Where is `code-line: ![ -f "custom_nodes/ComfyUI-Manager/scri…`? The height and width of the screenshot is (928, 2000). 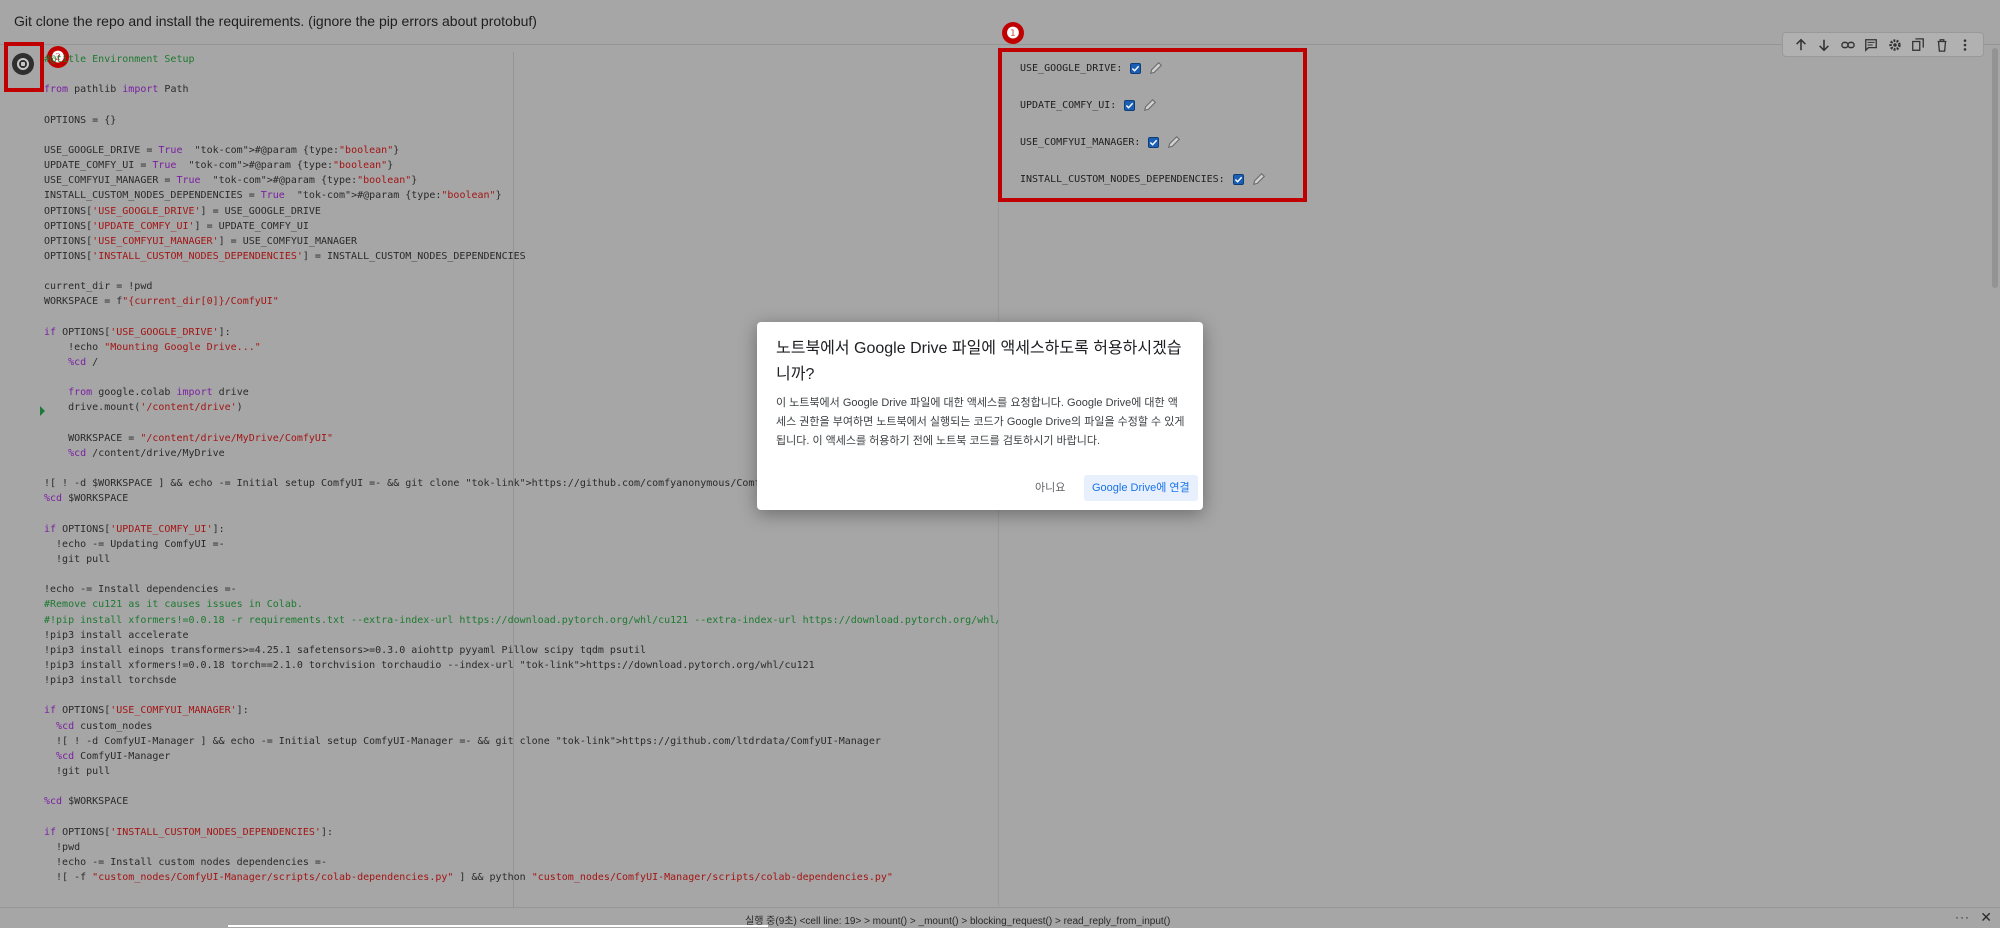 code-line: ![ -f "custom_nodes/ComfyUI-Manager/scri… is located at coordinates (468, 878).